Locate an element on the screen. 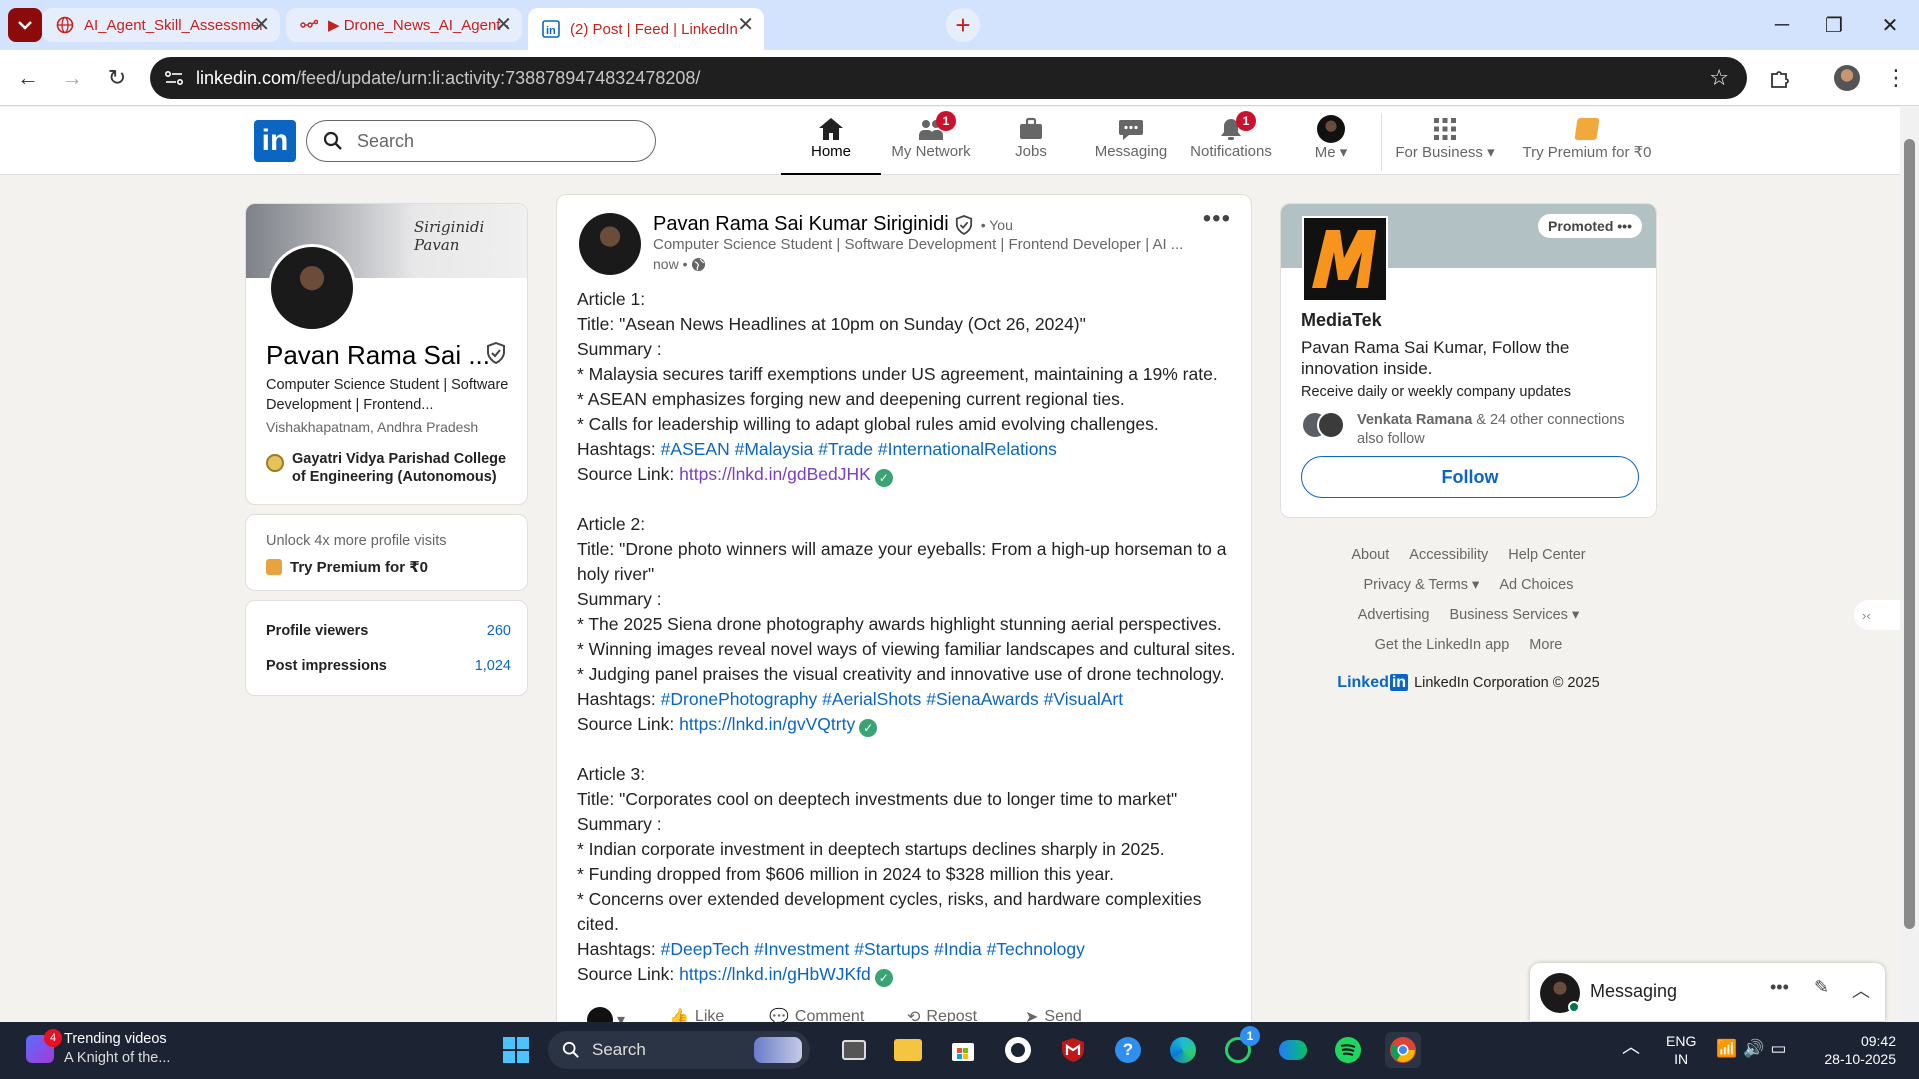 The height and width of the screenshot is (1079, 1919). network-volume-battery: 📶🔊▭ is located at coordinates (1754, 1049).